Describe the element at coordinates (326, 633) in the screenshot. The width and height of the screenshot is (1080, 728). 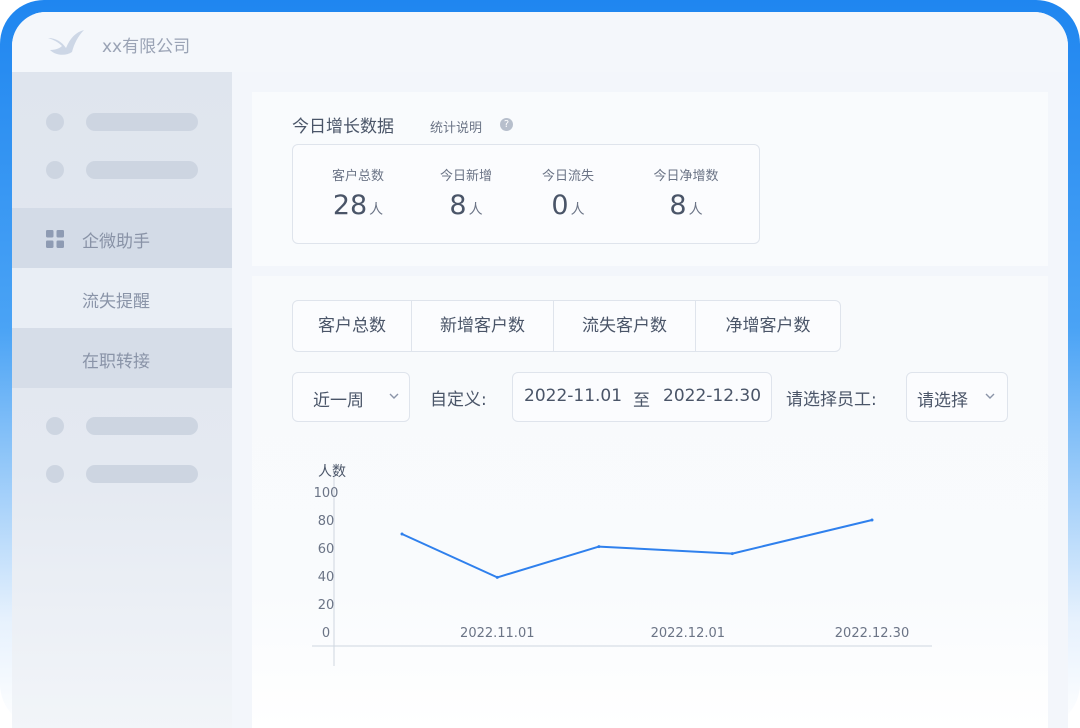
I see `y-tick-label: 0` at that location.